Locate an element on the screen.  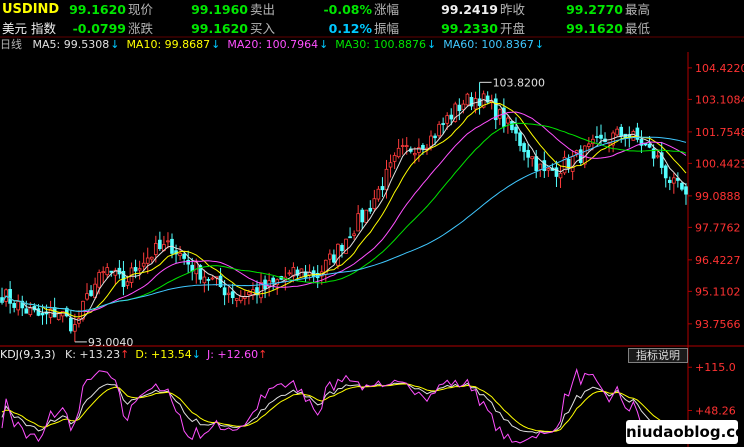
indicator-help-button: 指标说明 is located at coordinates (658, 355).